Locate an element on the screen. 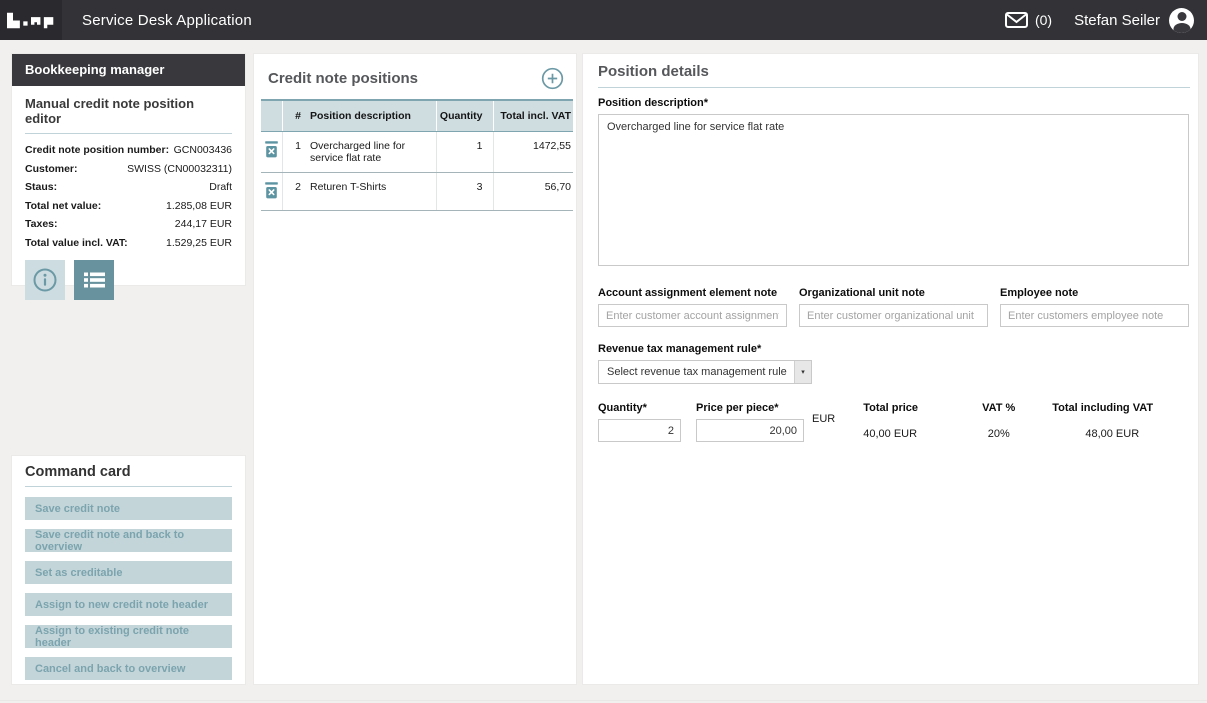 The image size is (1207, 703). price-input is located at coordinates (750, 430).